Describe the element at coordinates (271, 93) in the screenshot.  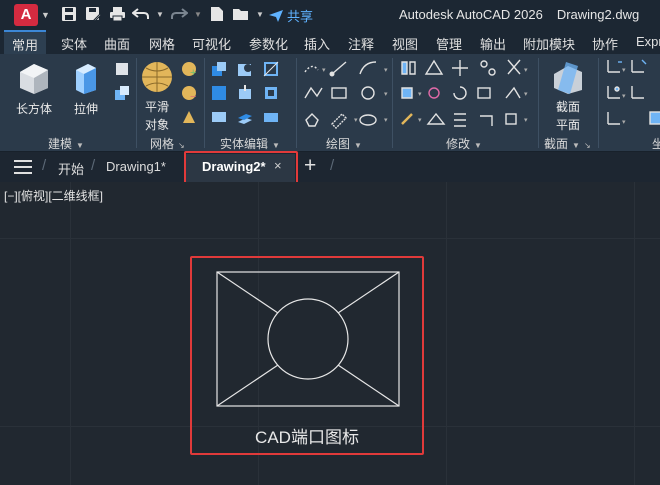
I see `shell-icon` at that location.